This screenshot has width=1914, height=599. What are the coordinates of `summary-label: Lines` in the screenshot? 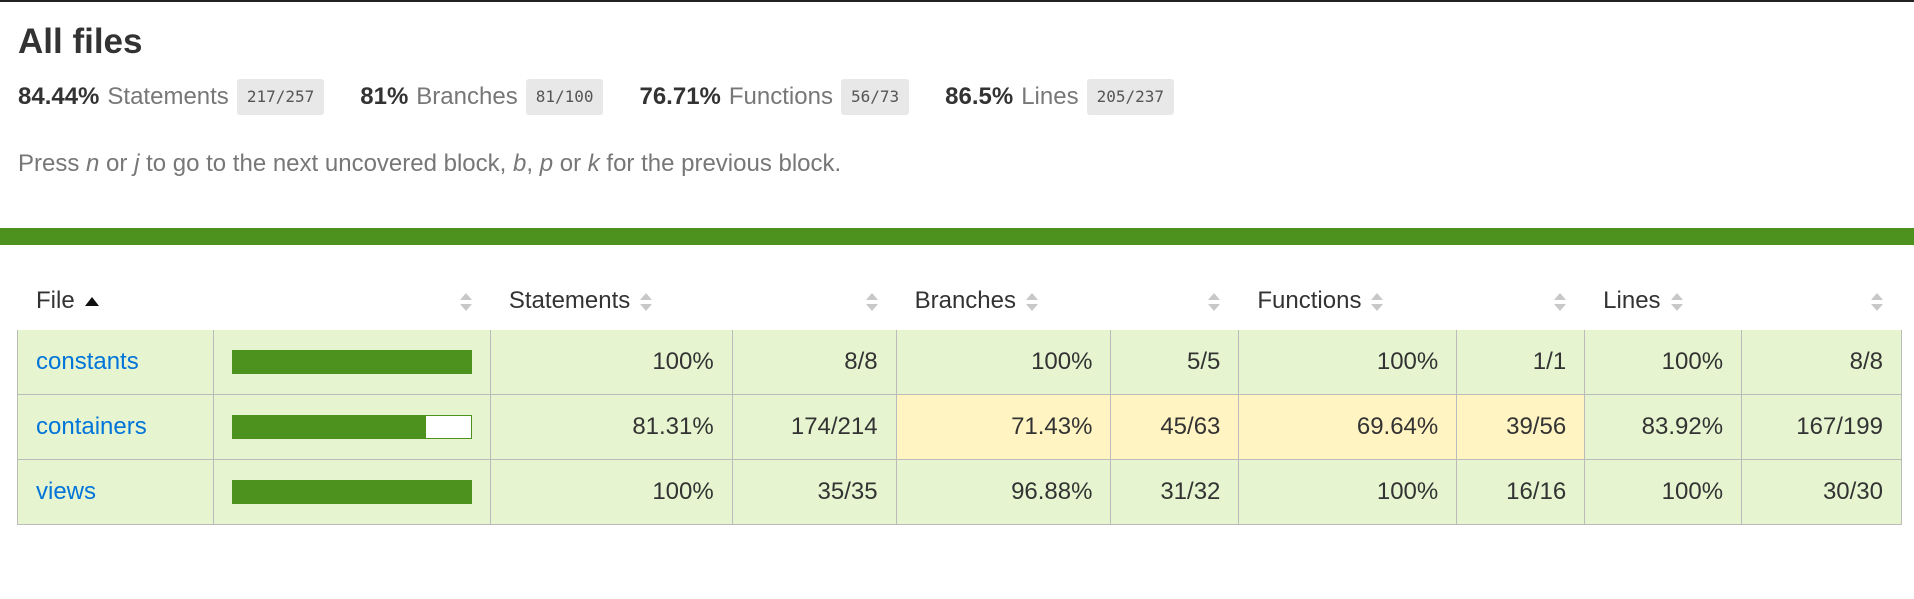 It's located at (1050, 96).